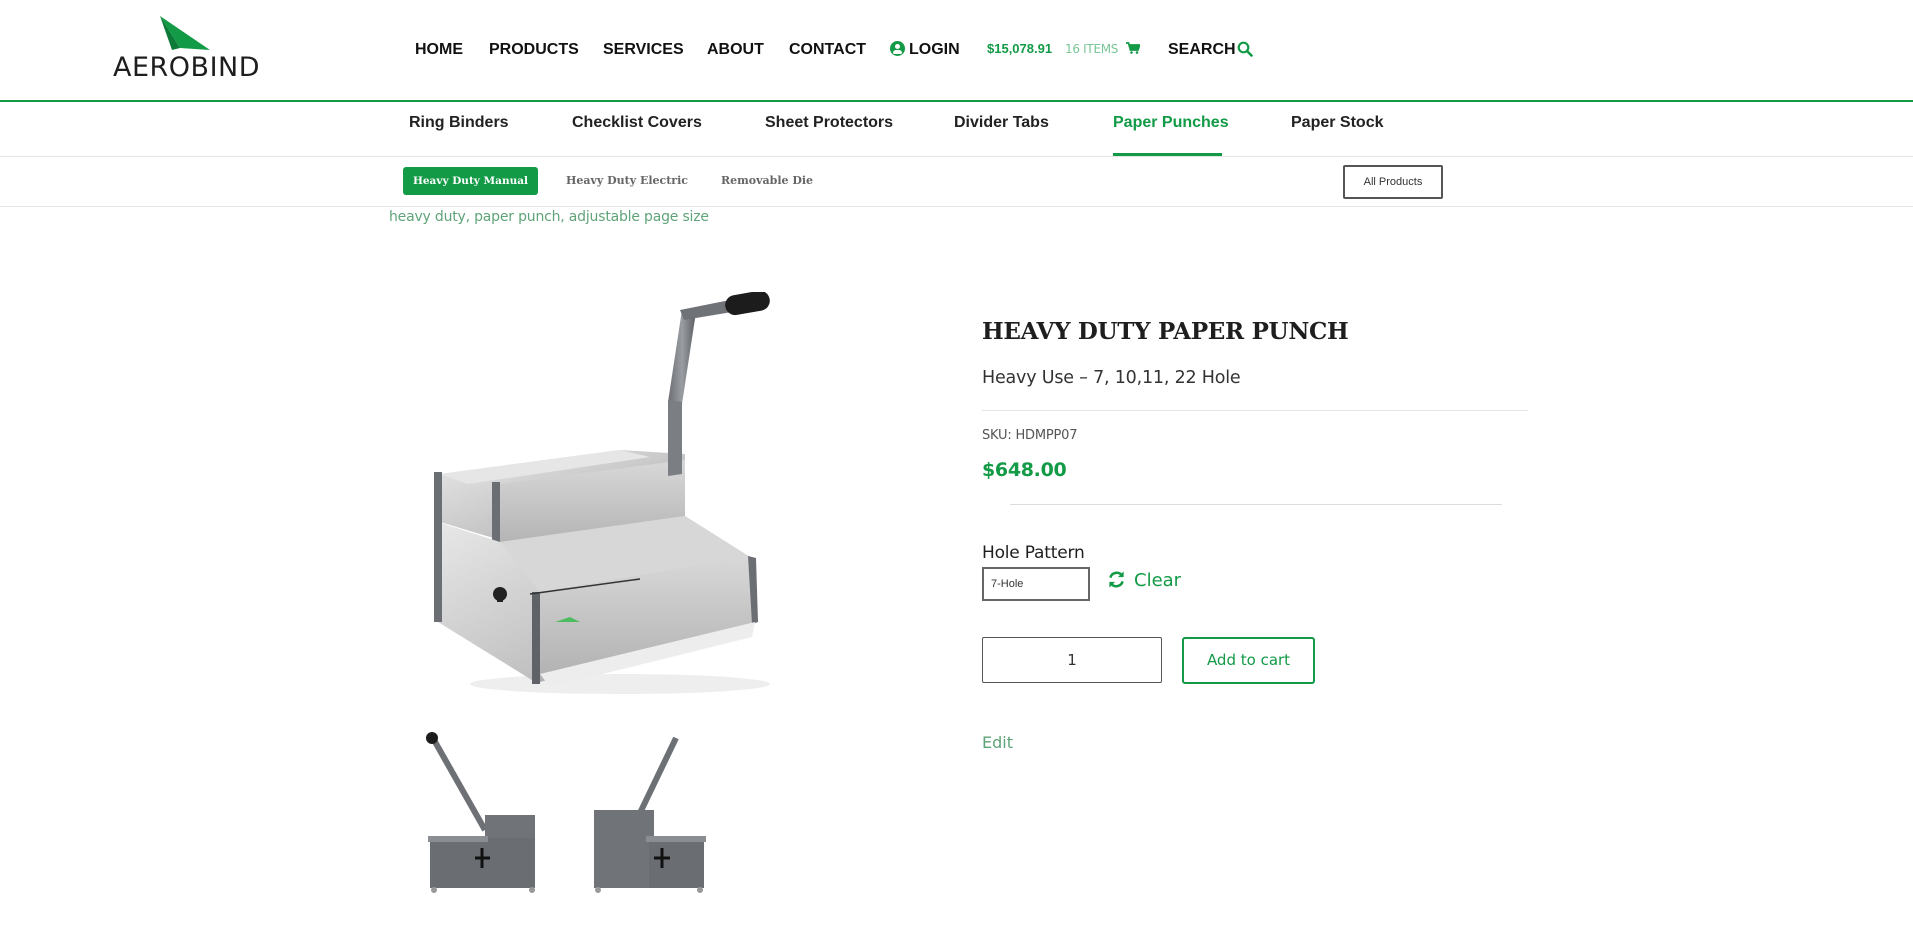  I want to click on nav-home: HOME, so click(439, 50).